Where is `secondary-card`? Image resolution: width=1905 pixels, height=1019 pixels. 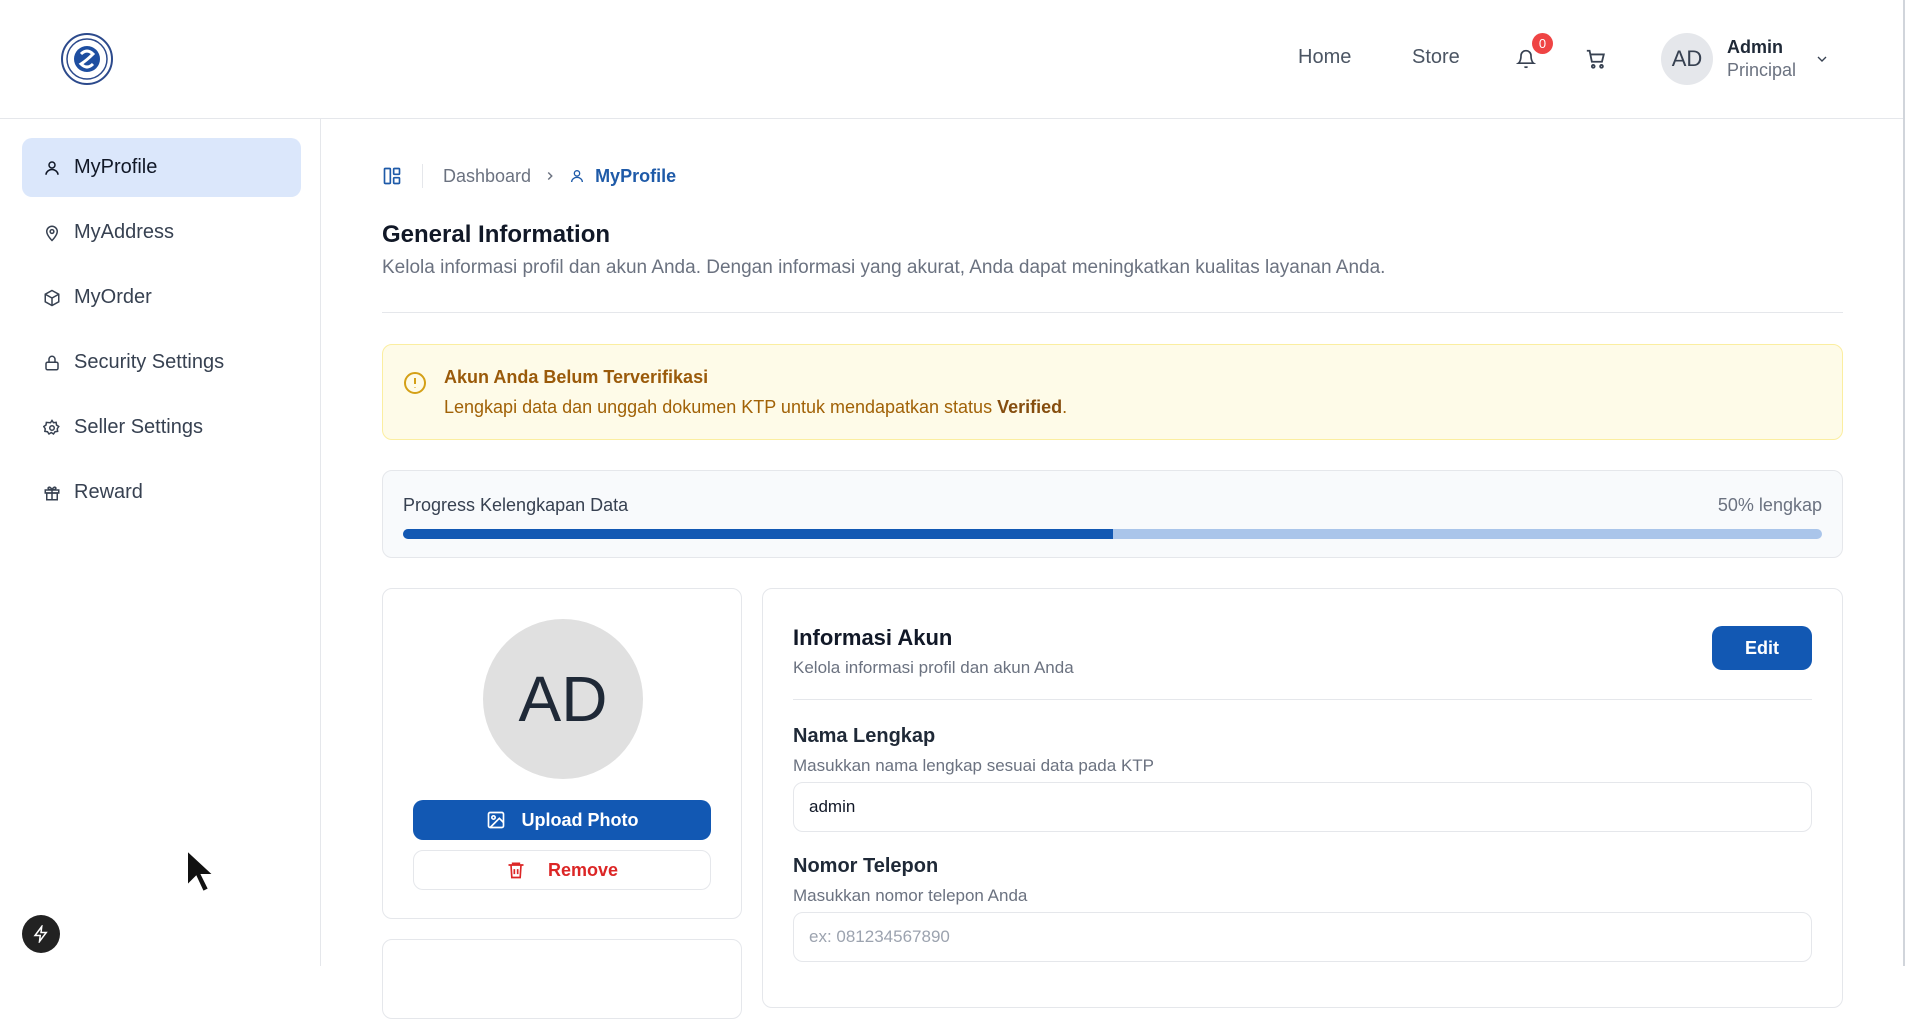
secondary-card is located at coordinates (562, 979).